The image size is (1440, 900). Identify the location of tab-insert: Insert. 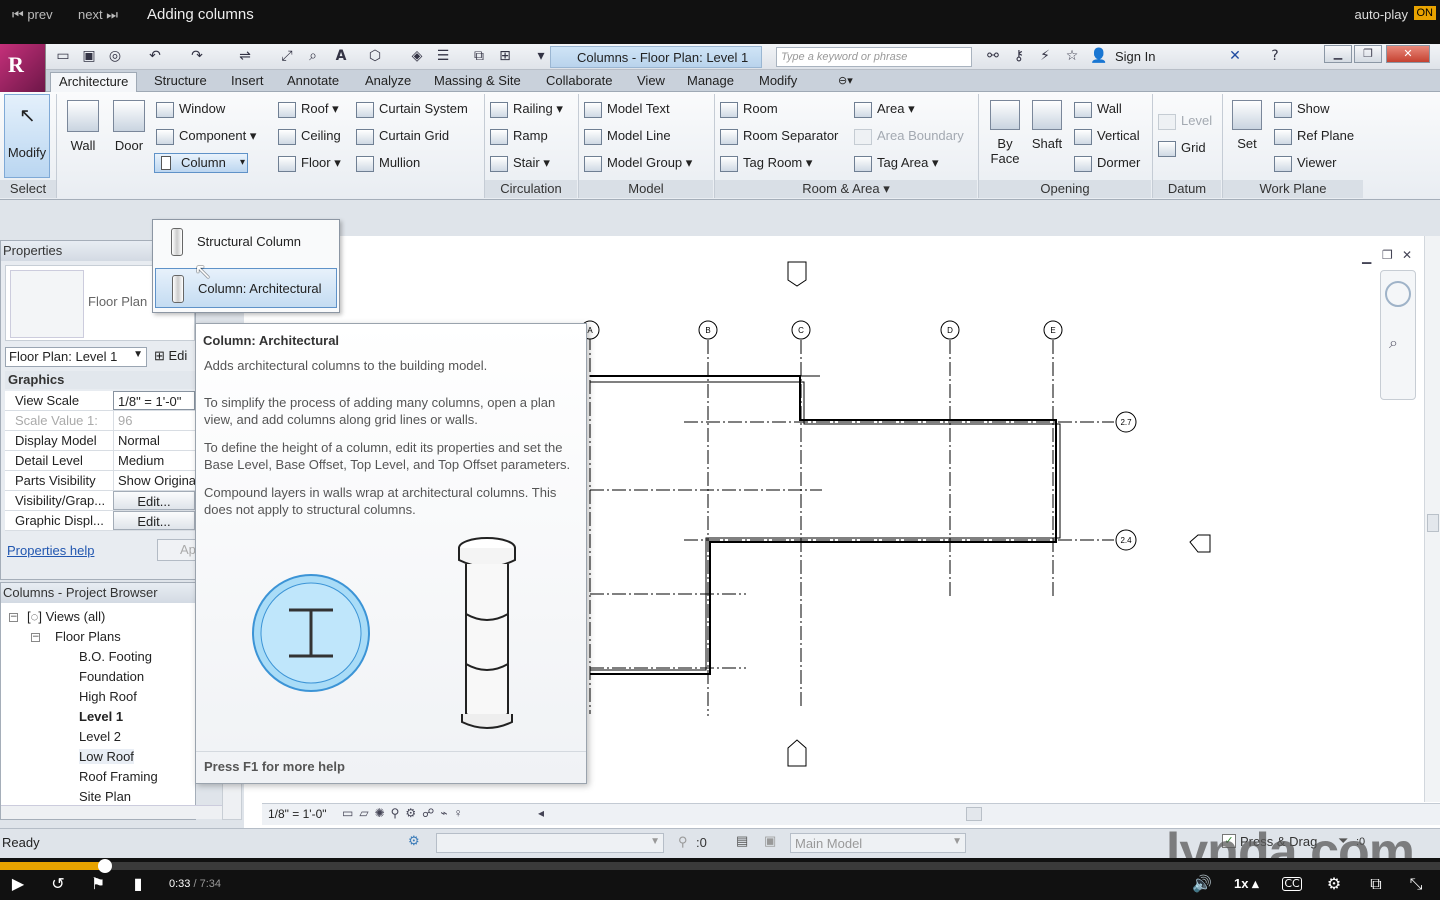
(247, 82).